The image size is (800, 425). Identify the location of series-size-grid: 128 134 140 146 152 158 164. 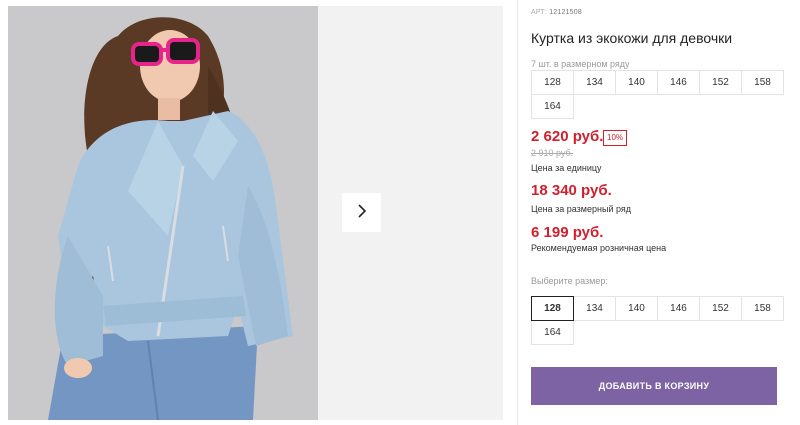
(657, 94).